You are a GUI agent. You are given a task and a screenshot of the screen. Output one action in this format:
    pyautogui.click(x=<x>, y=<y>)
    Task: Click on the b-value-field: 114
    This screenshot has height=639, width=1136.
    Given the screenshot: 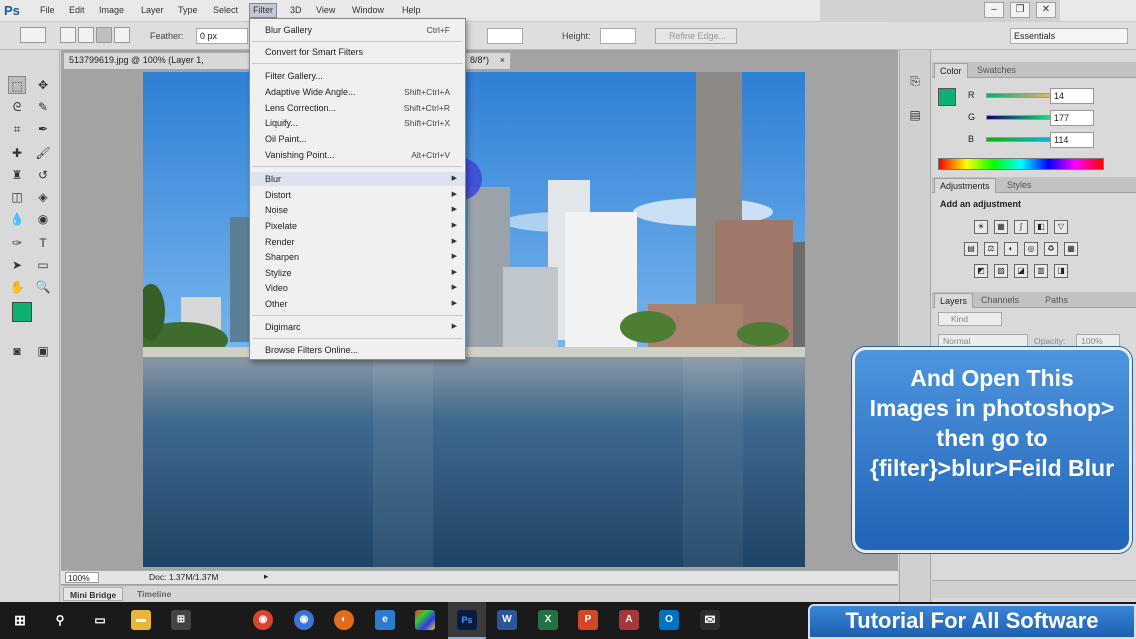 What is the action you would take?
    pyautogui.click(x=1072, y=140)
    